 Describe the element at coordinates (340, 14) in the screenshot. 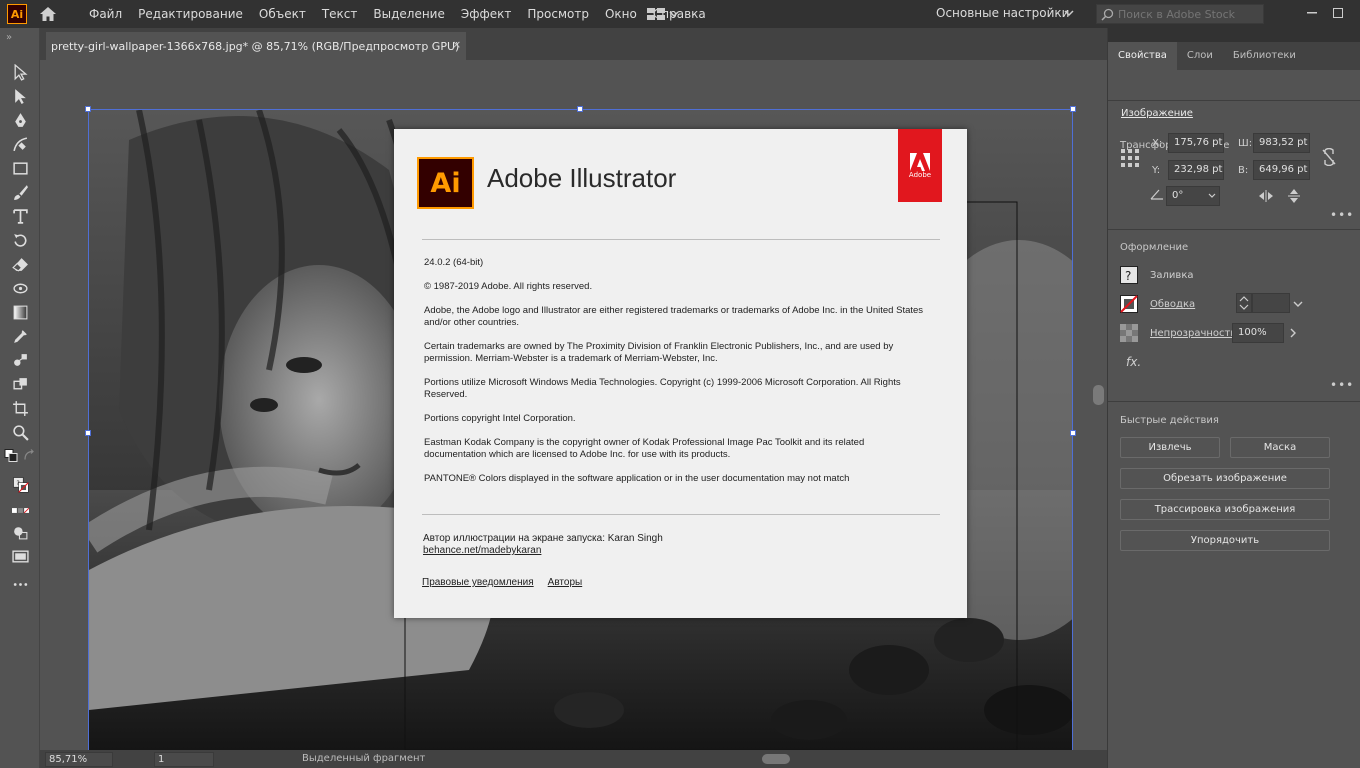

I see `menu-type: Текст` at that location.